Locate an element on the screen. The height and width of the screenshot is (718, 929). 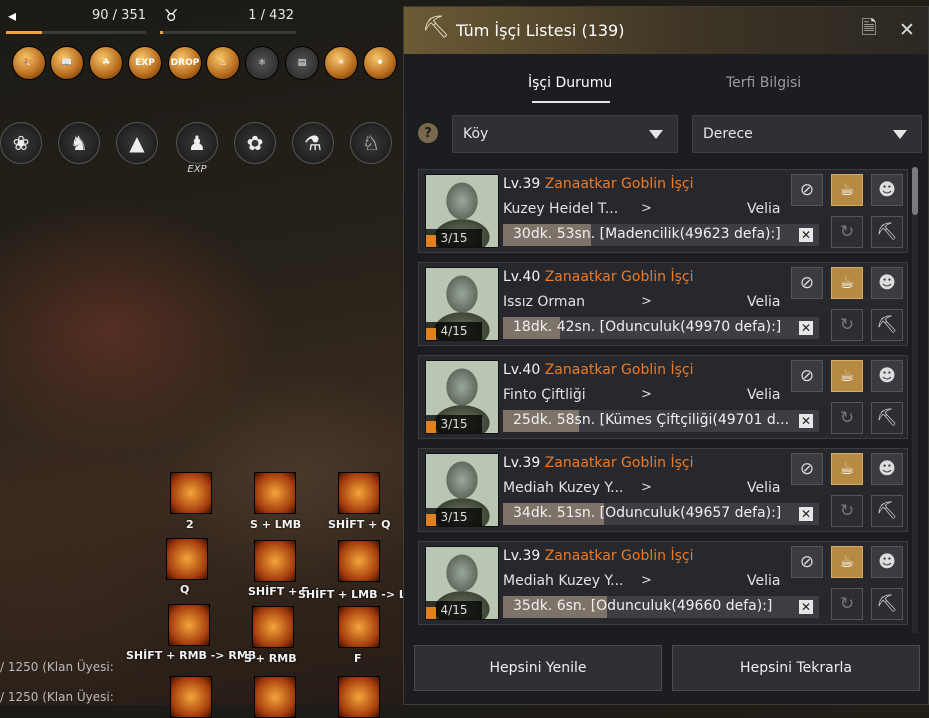
pet-skill-row: ❀ ♞ ▲ ♟ EXP ✿ ⚗ ♘ is located at coordinates (200, 148).